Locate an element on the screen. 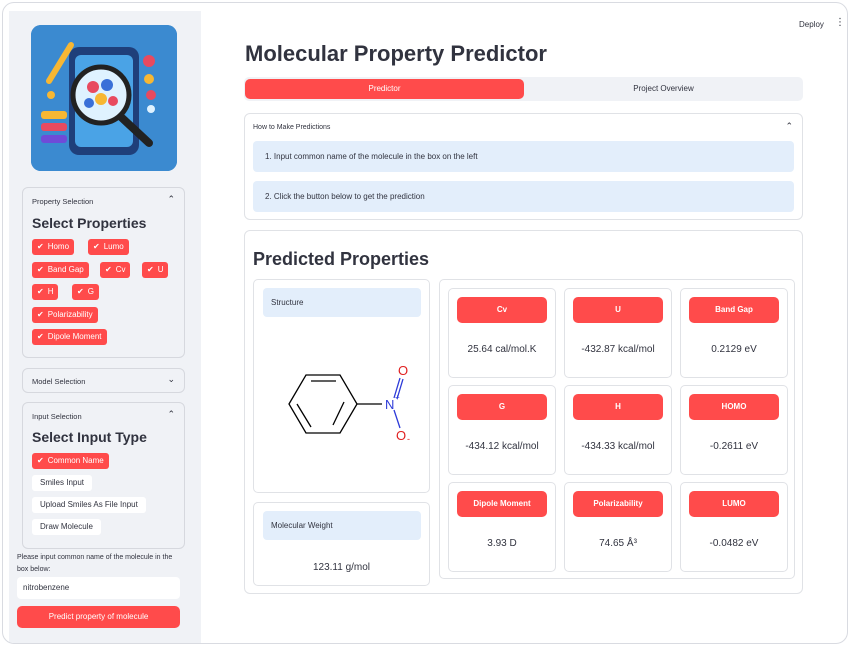  select-input-type-title: Select Input Type is located at coordinates (89, 437).